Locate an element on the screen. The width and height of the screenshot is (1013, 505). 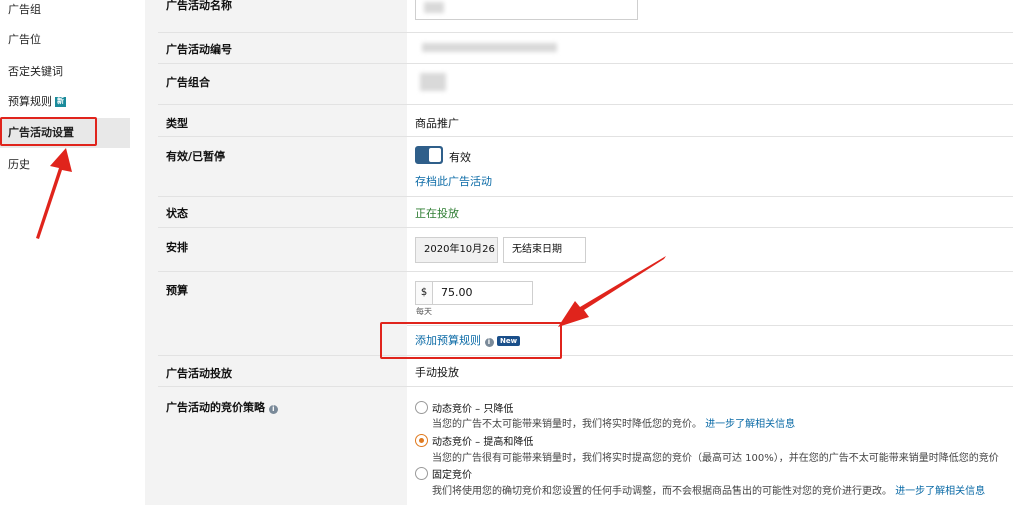
budget-amount: 75.00 is located at coordinates (457, 292).